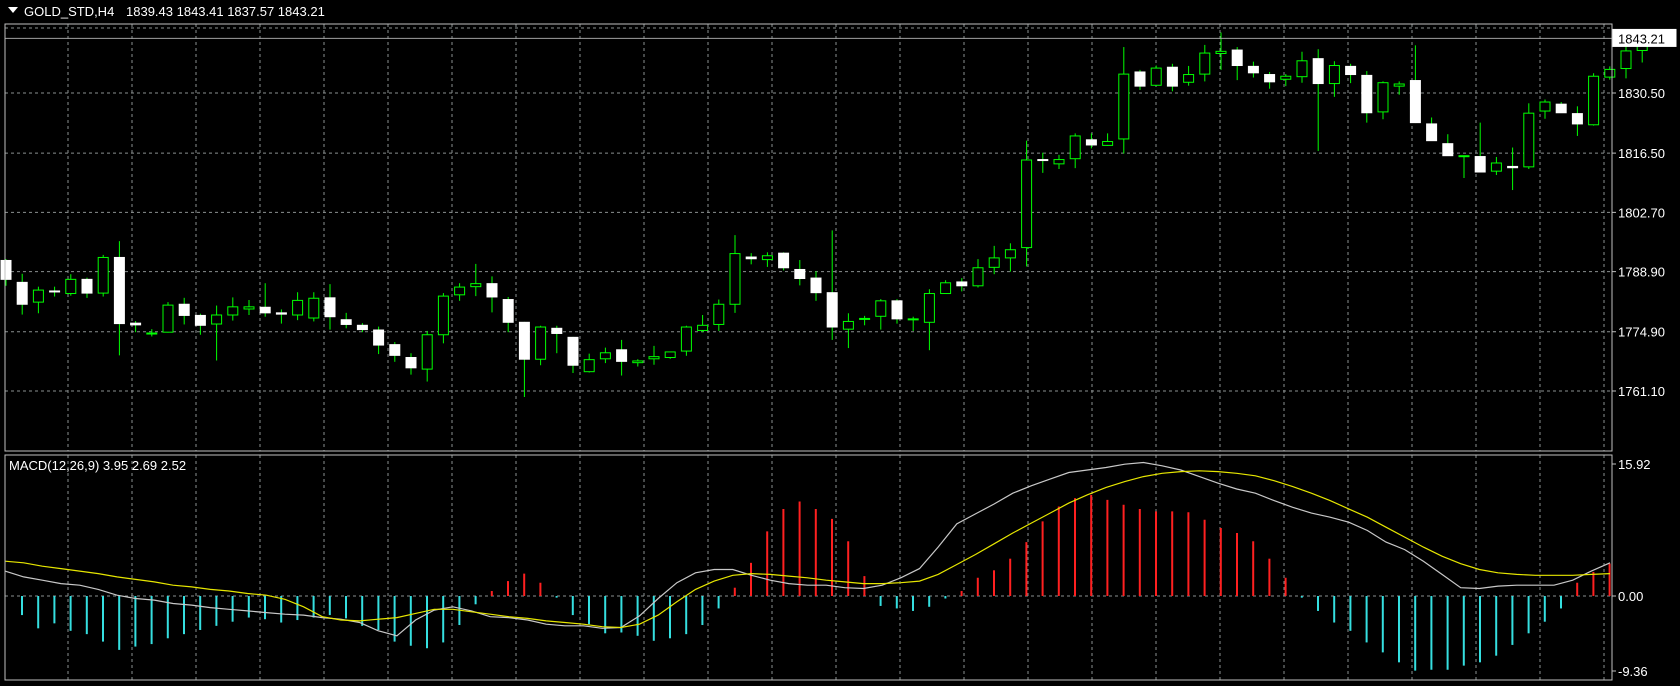 Image resolution: width=1680 pixels, height=686 pixels. Describe the element at coordinates (1634, 464) in the screenshot. I see `macd-axis-label: 15.92` at that location.